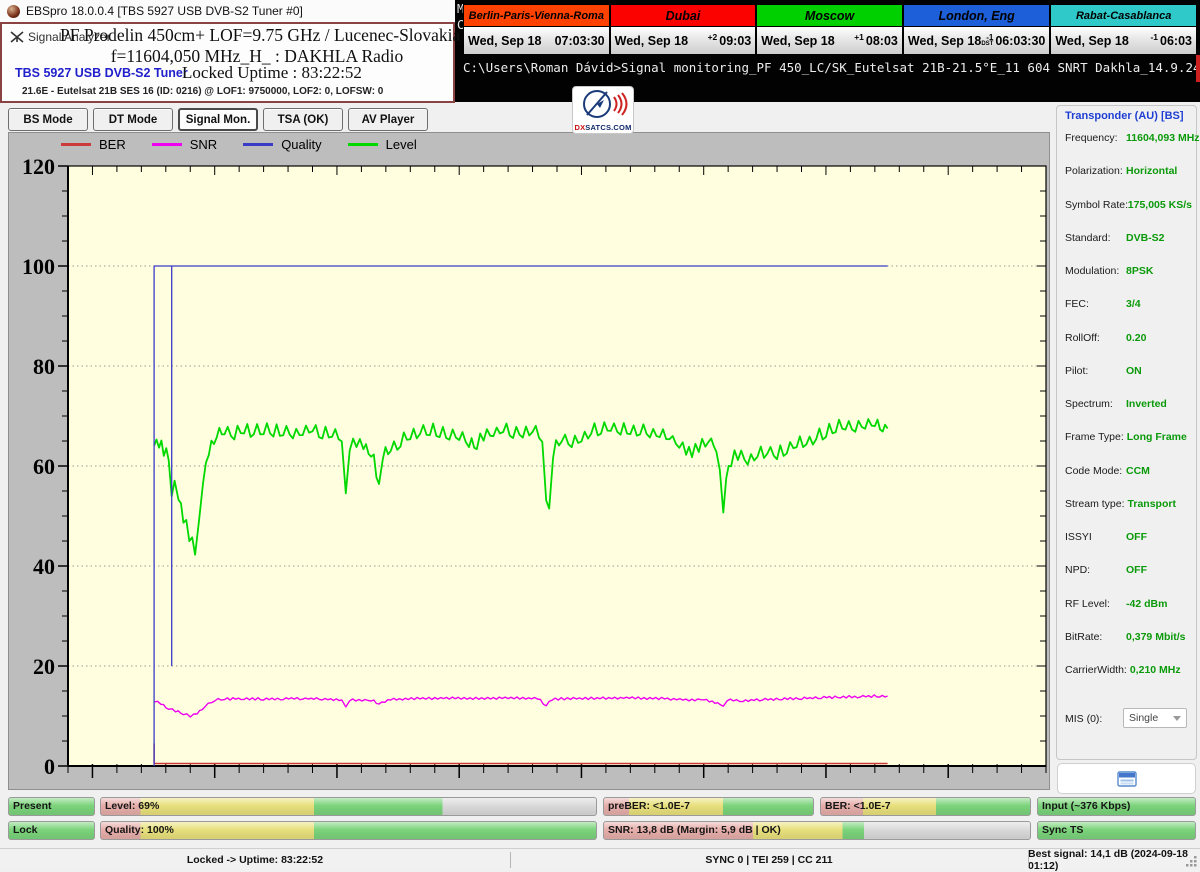 The height and width of the screenshot is (872, 1200). I want to click on clock-cell: London, Eng Wed, Sep 18 -1 DST 06:03:30, so click(976, 29).